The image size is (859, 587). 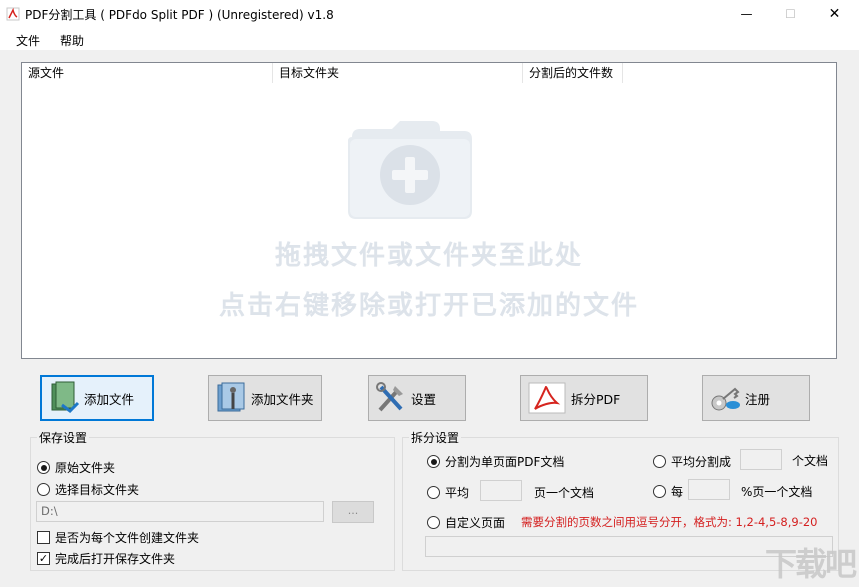 I want to click on radio-custom-pages: 自定义页面, so click(x=466, y=522).